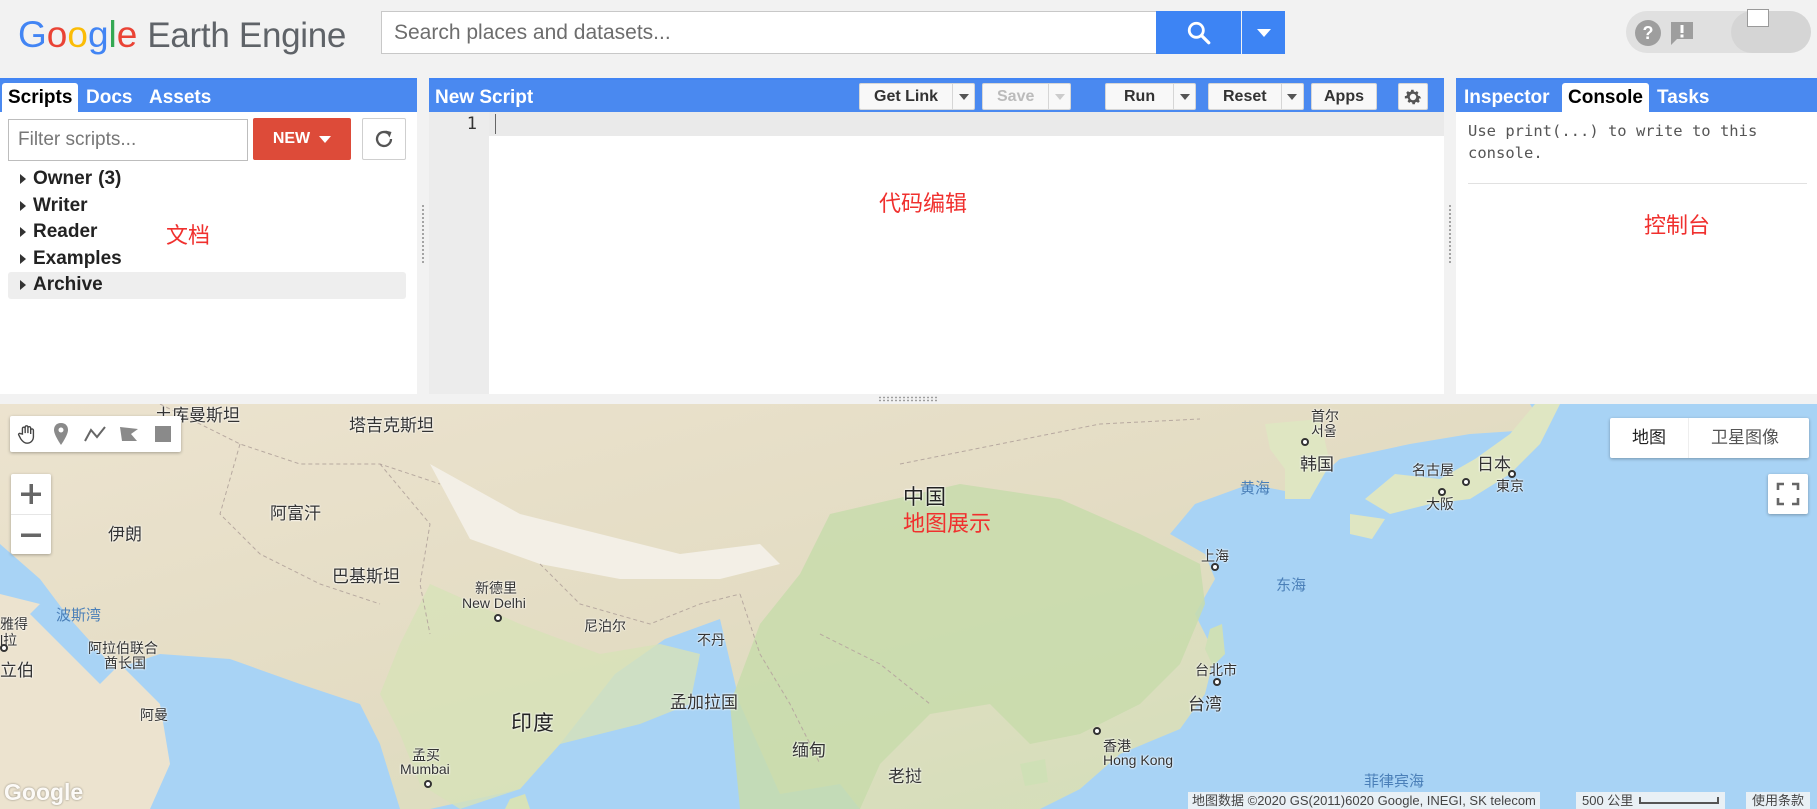 The image size is (1817, 809). Describe the element at coordinates (295, 513) in the screenshot. I see `map-label: 阿富汗` at that location.